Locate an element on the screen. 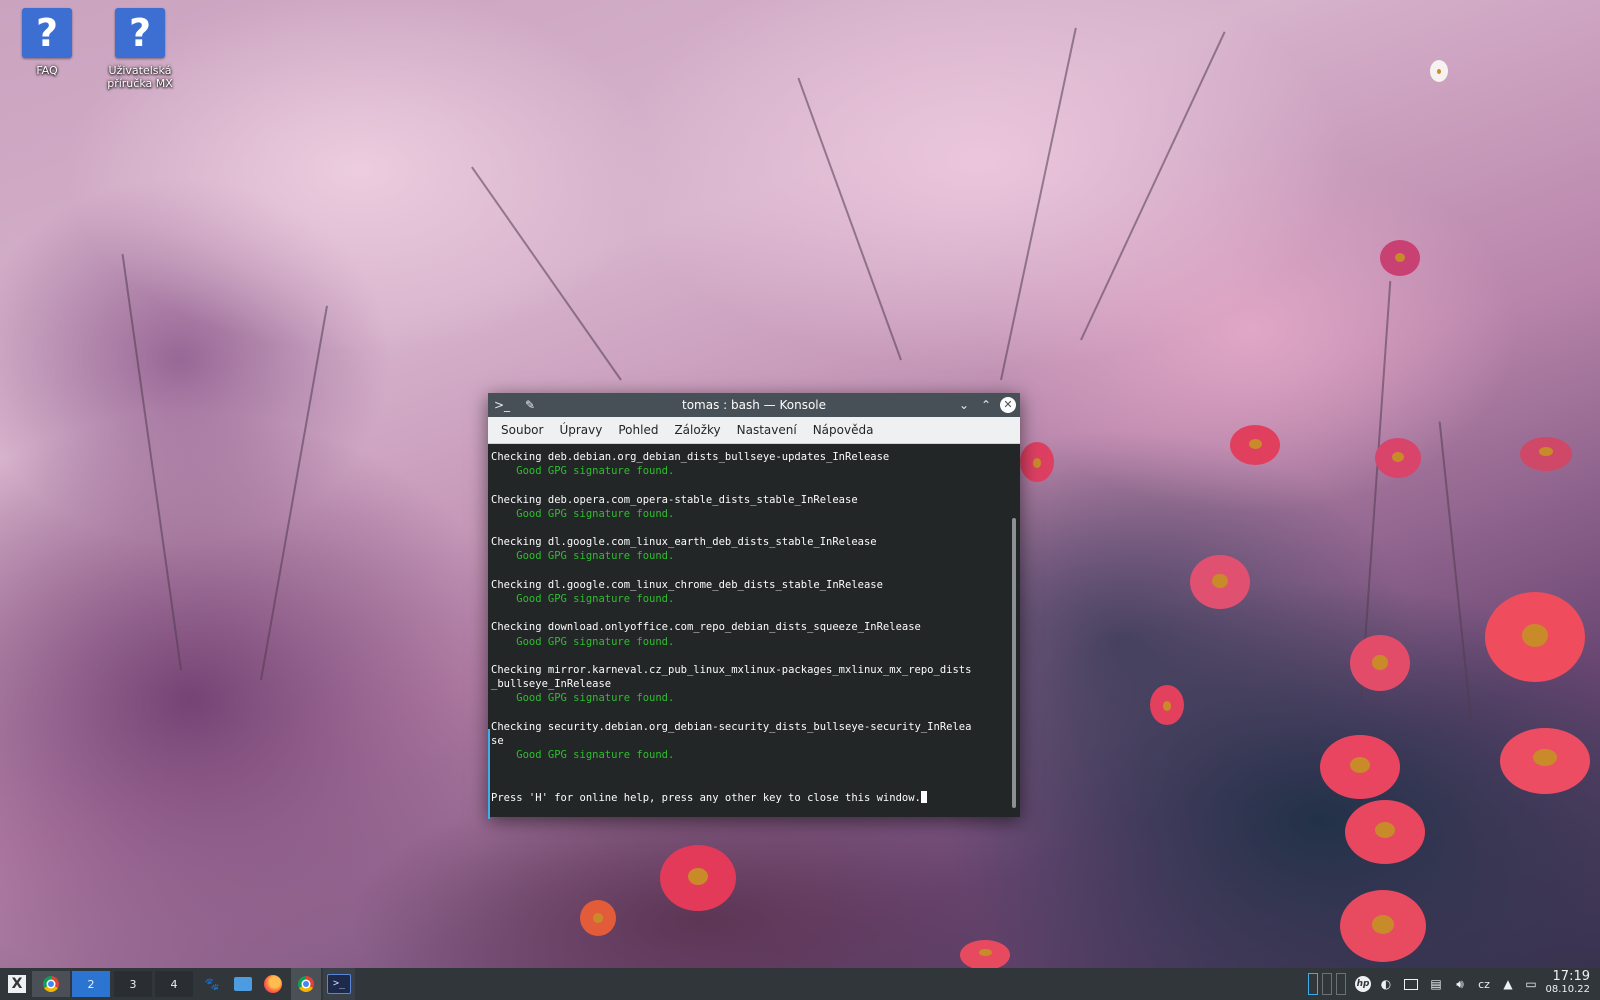 This screenshot has height=1000, width=1600. clipboard-icon: ▤ is located at coordinates (1436, 984).